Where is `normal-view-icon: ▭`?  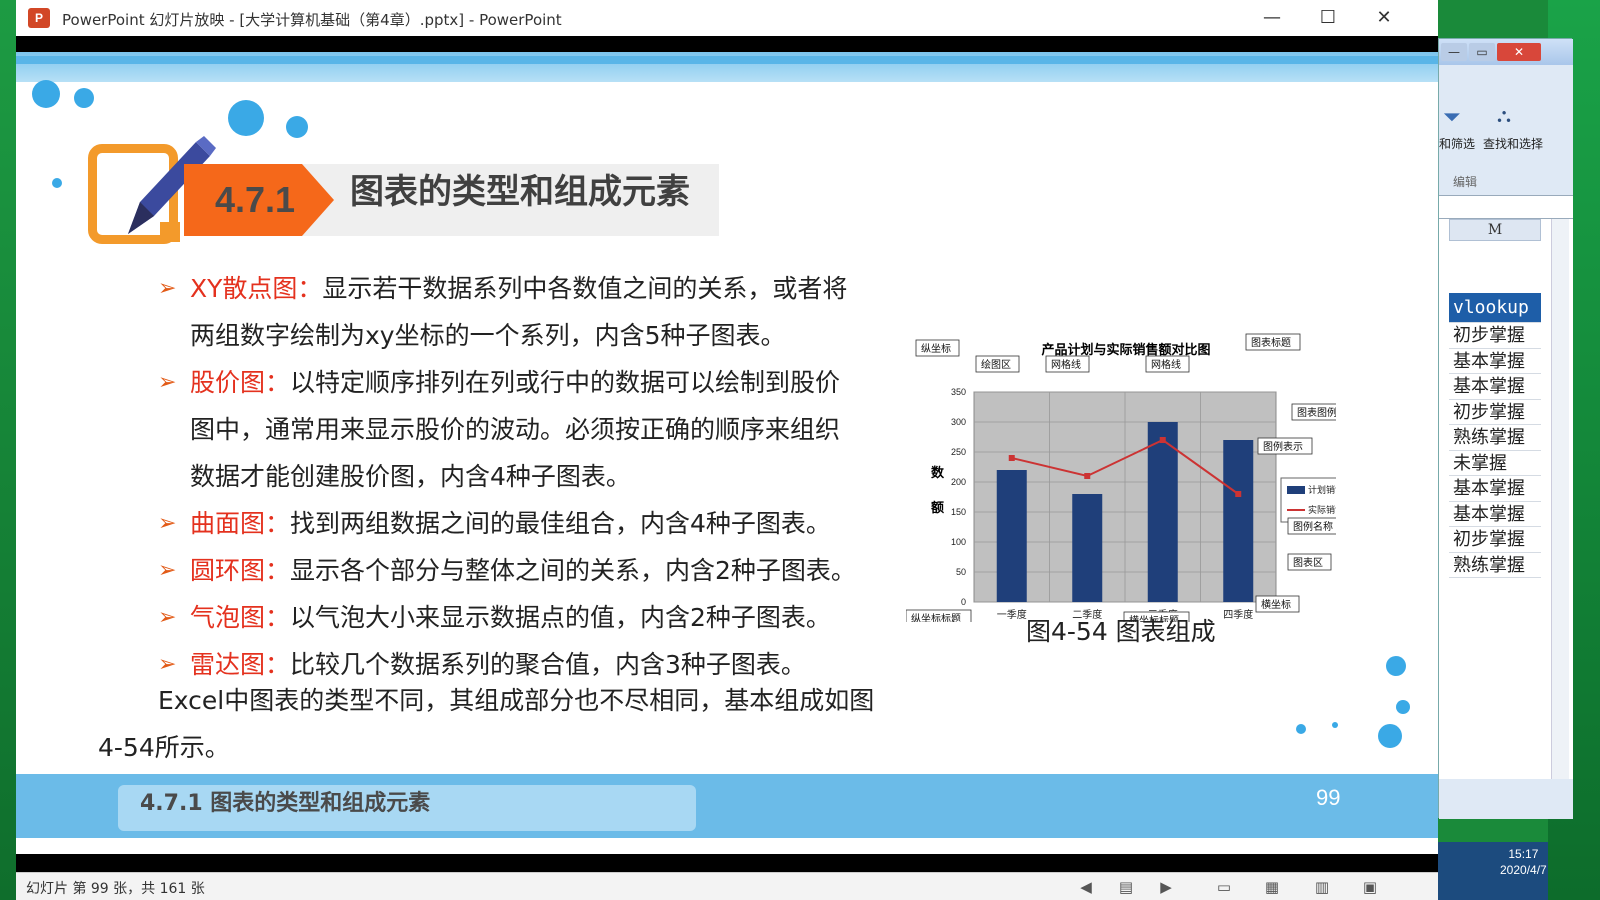
normal-view-icon: ▭ is located at coordinates (1224, 887).